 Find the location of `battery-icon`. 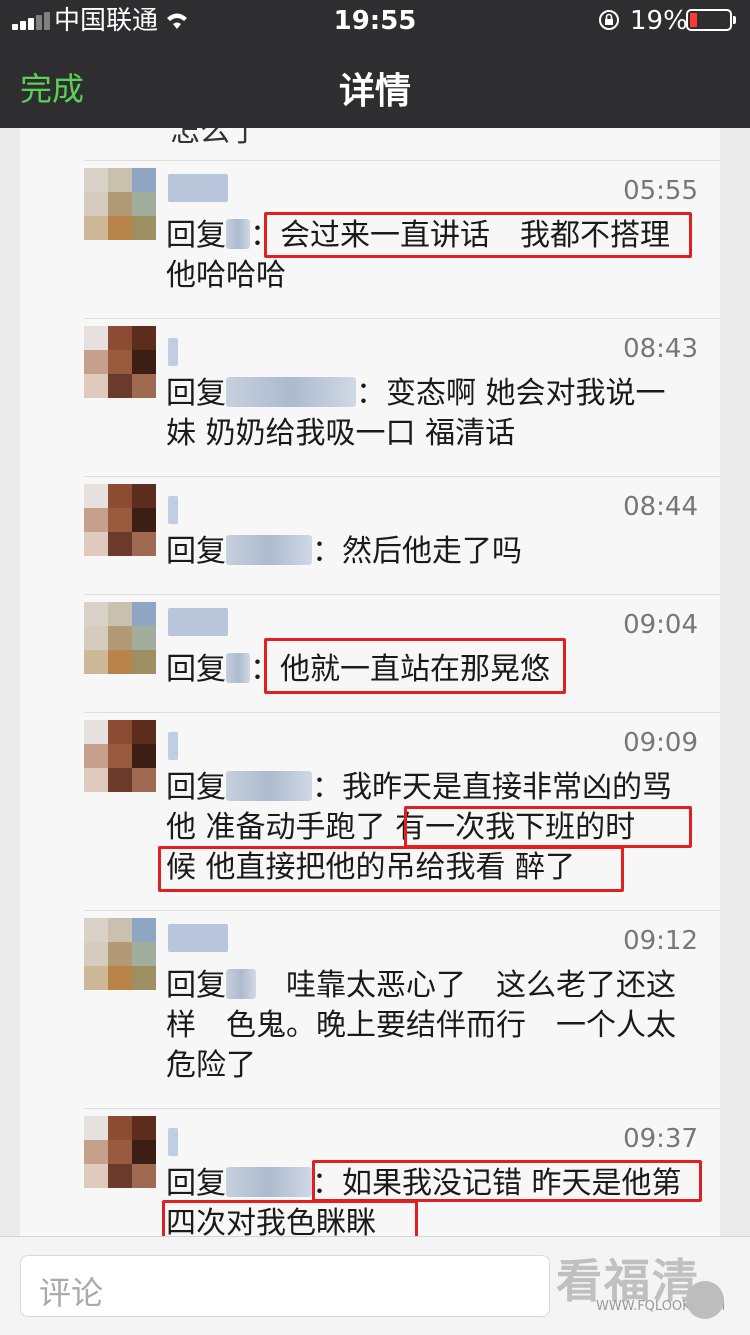

battery-icon is located at coordinates (711, 20).